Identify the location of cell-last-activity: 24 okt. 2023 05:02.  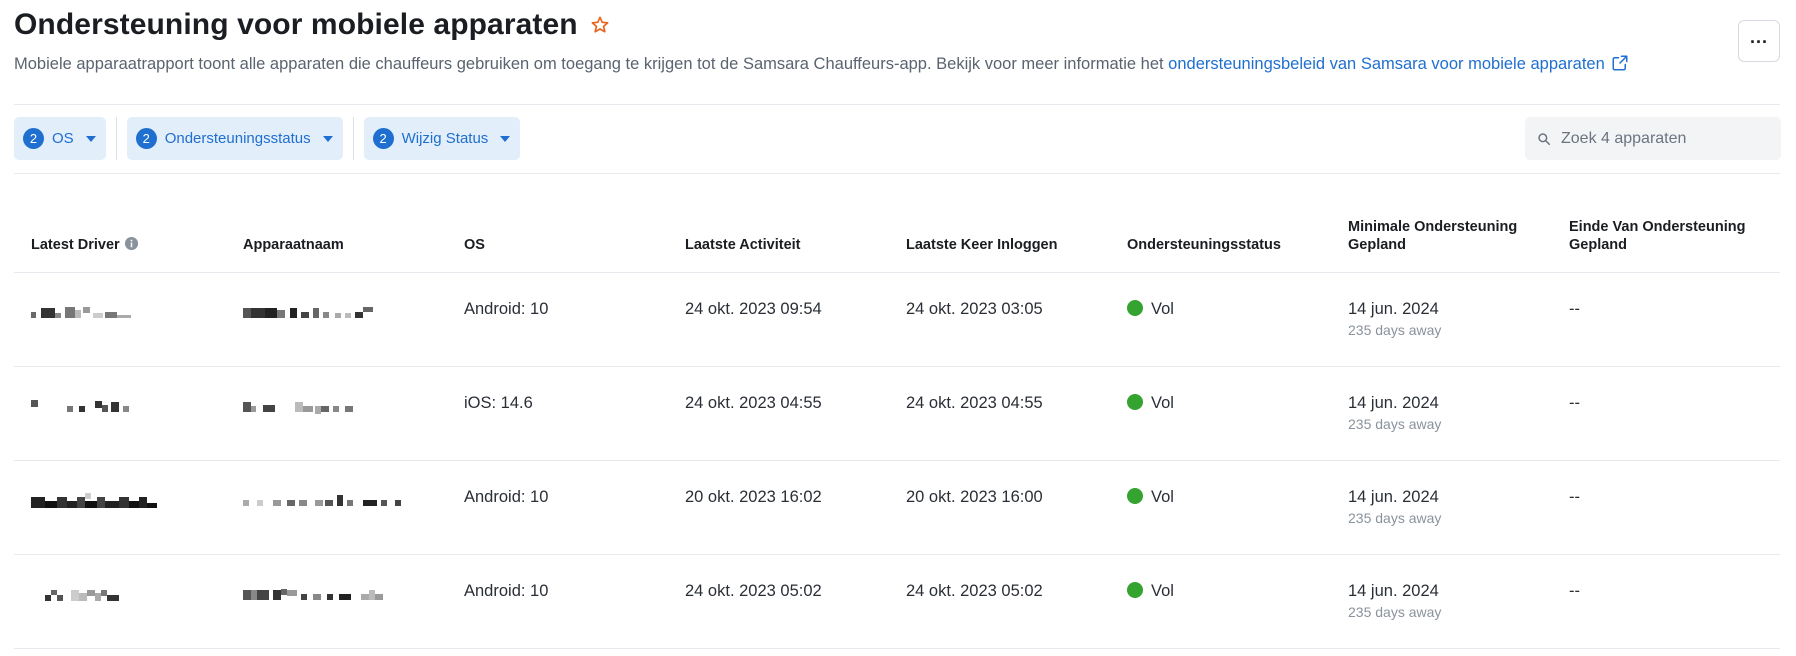
(753, 591).